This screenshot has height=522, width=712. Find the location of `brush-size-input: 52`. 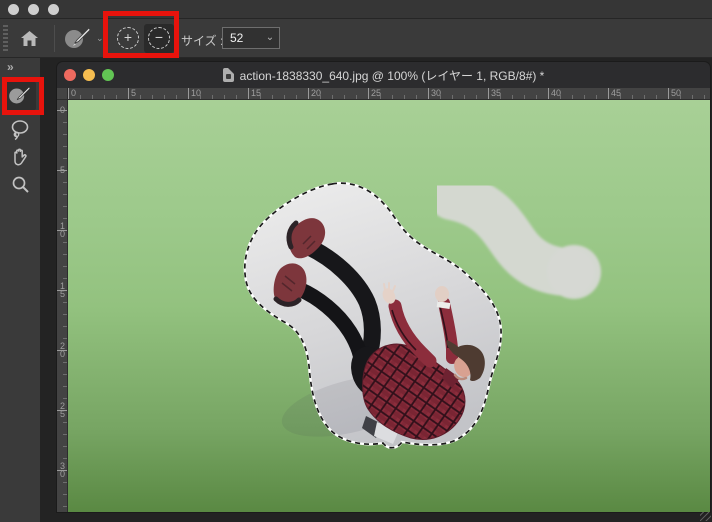

brush-size-input: 52 is located at coordinates (242, 38).